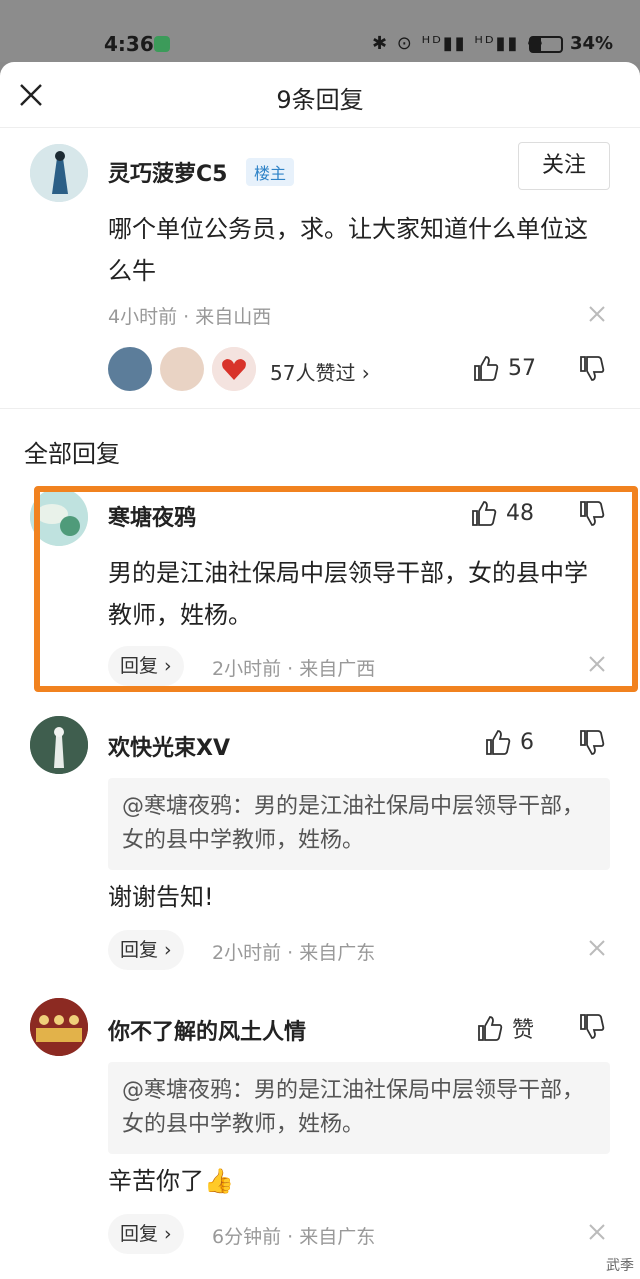 The image size is (640, 1279). I want to click on watermark: 武季, so click(620, 1266).